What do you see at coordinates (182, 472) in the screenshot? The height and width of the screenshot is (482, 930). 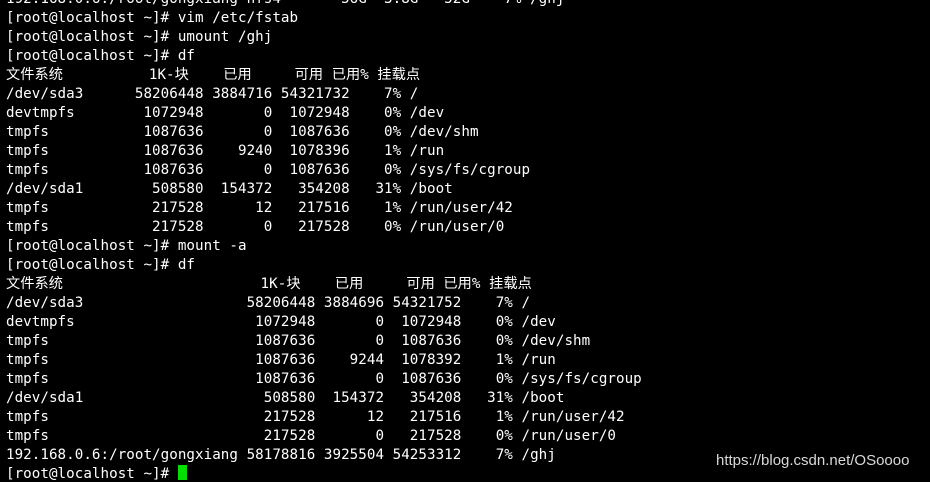 I see `terminal-cursor` at bounding box center [182, 472].